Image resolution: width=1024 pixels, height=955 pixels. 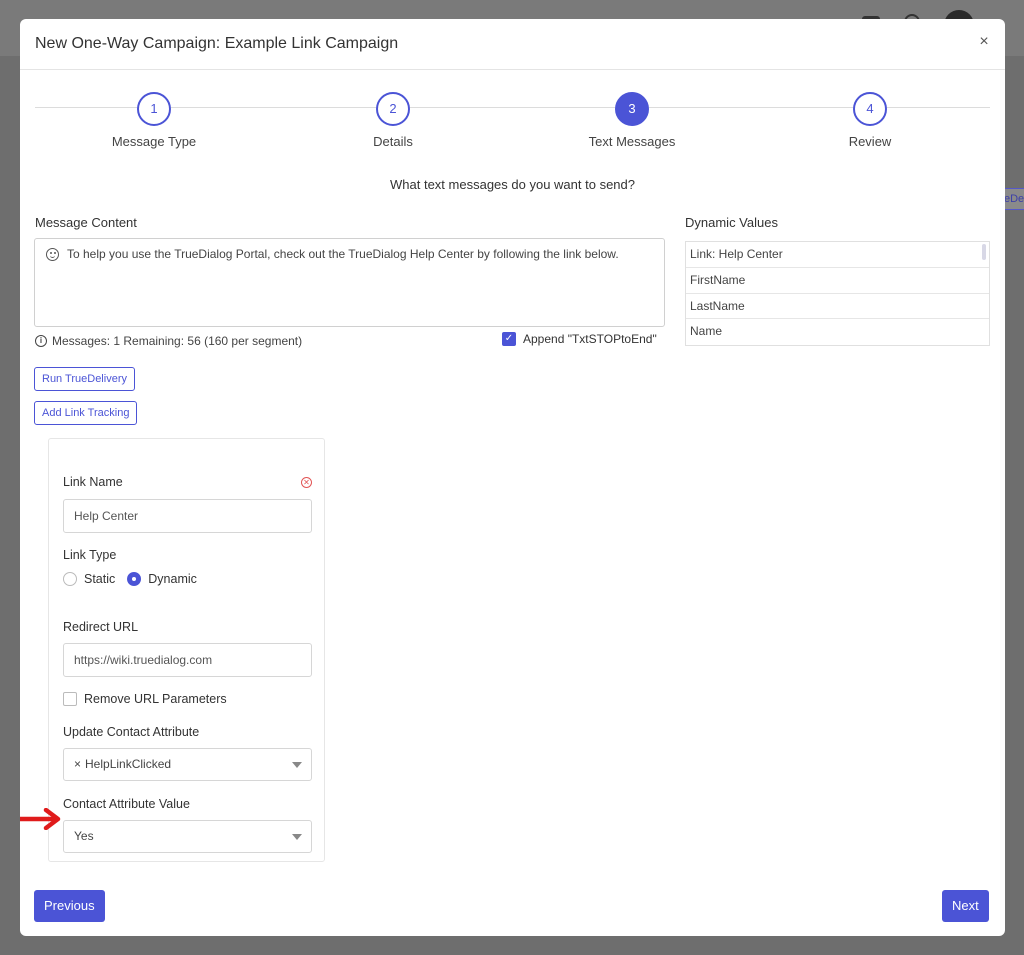 I want to click on remove-tag-icon: ×, so click(x=77, y=764).